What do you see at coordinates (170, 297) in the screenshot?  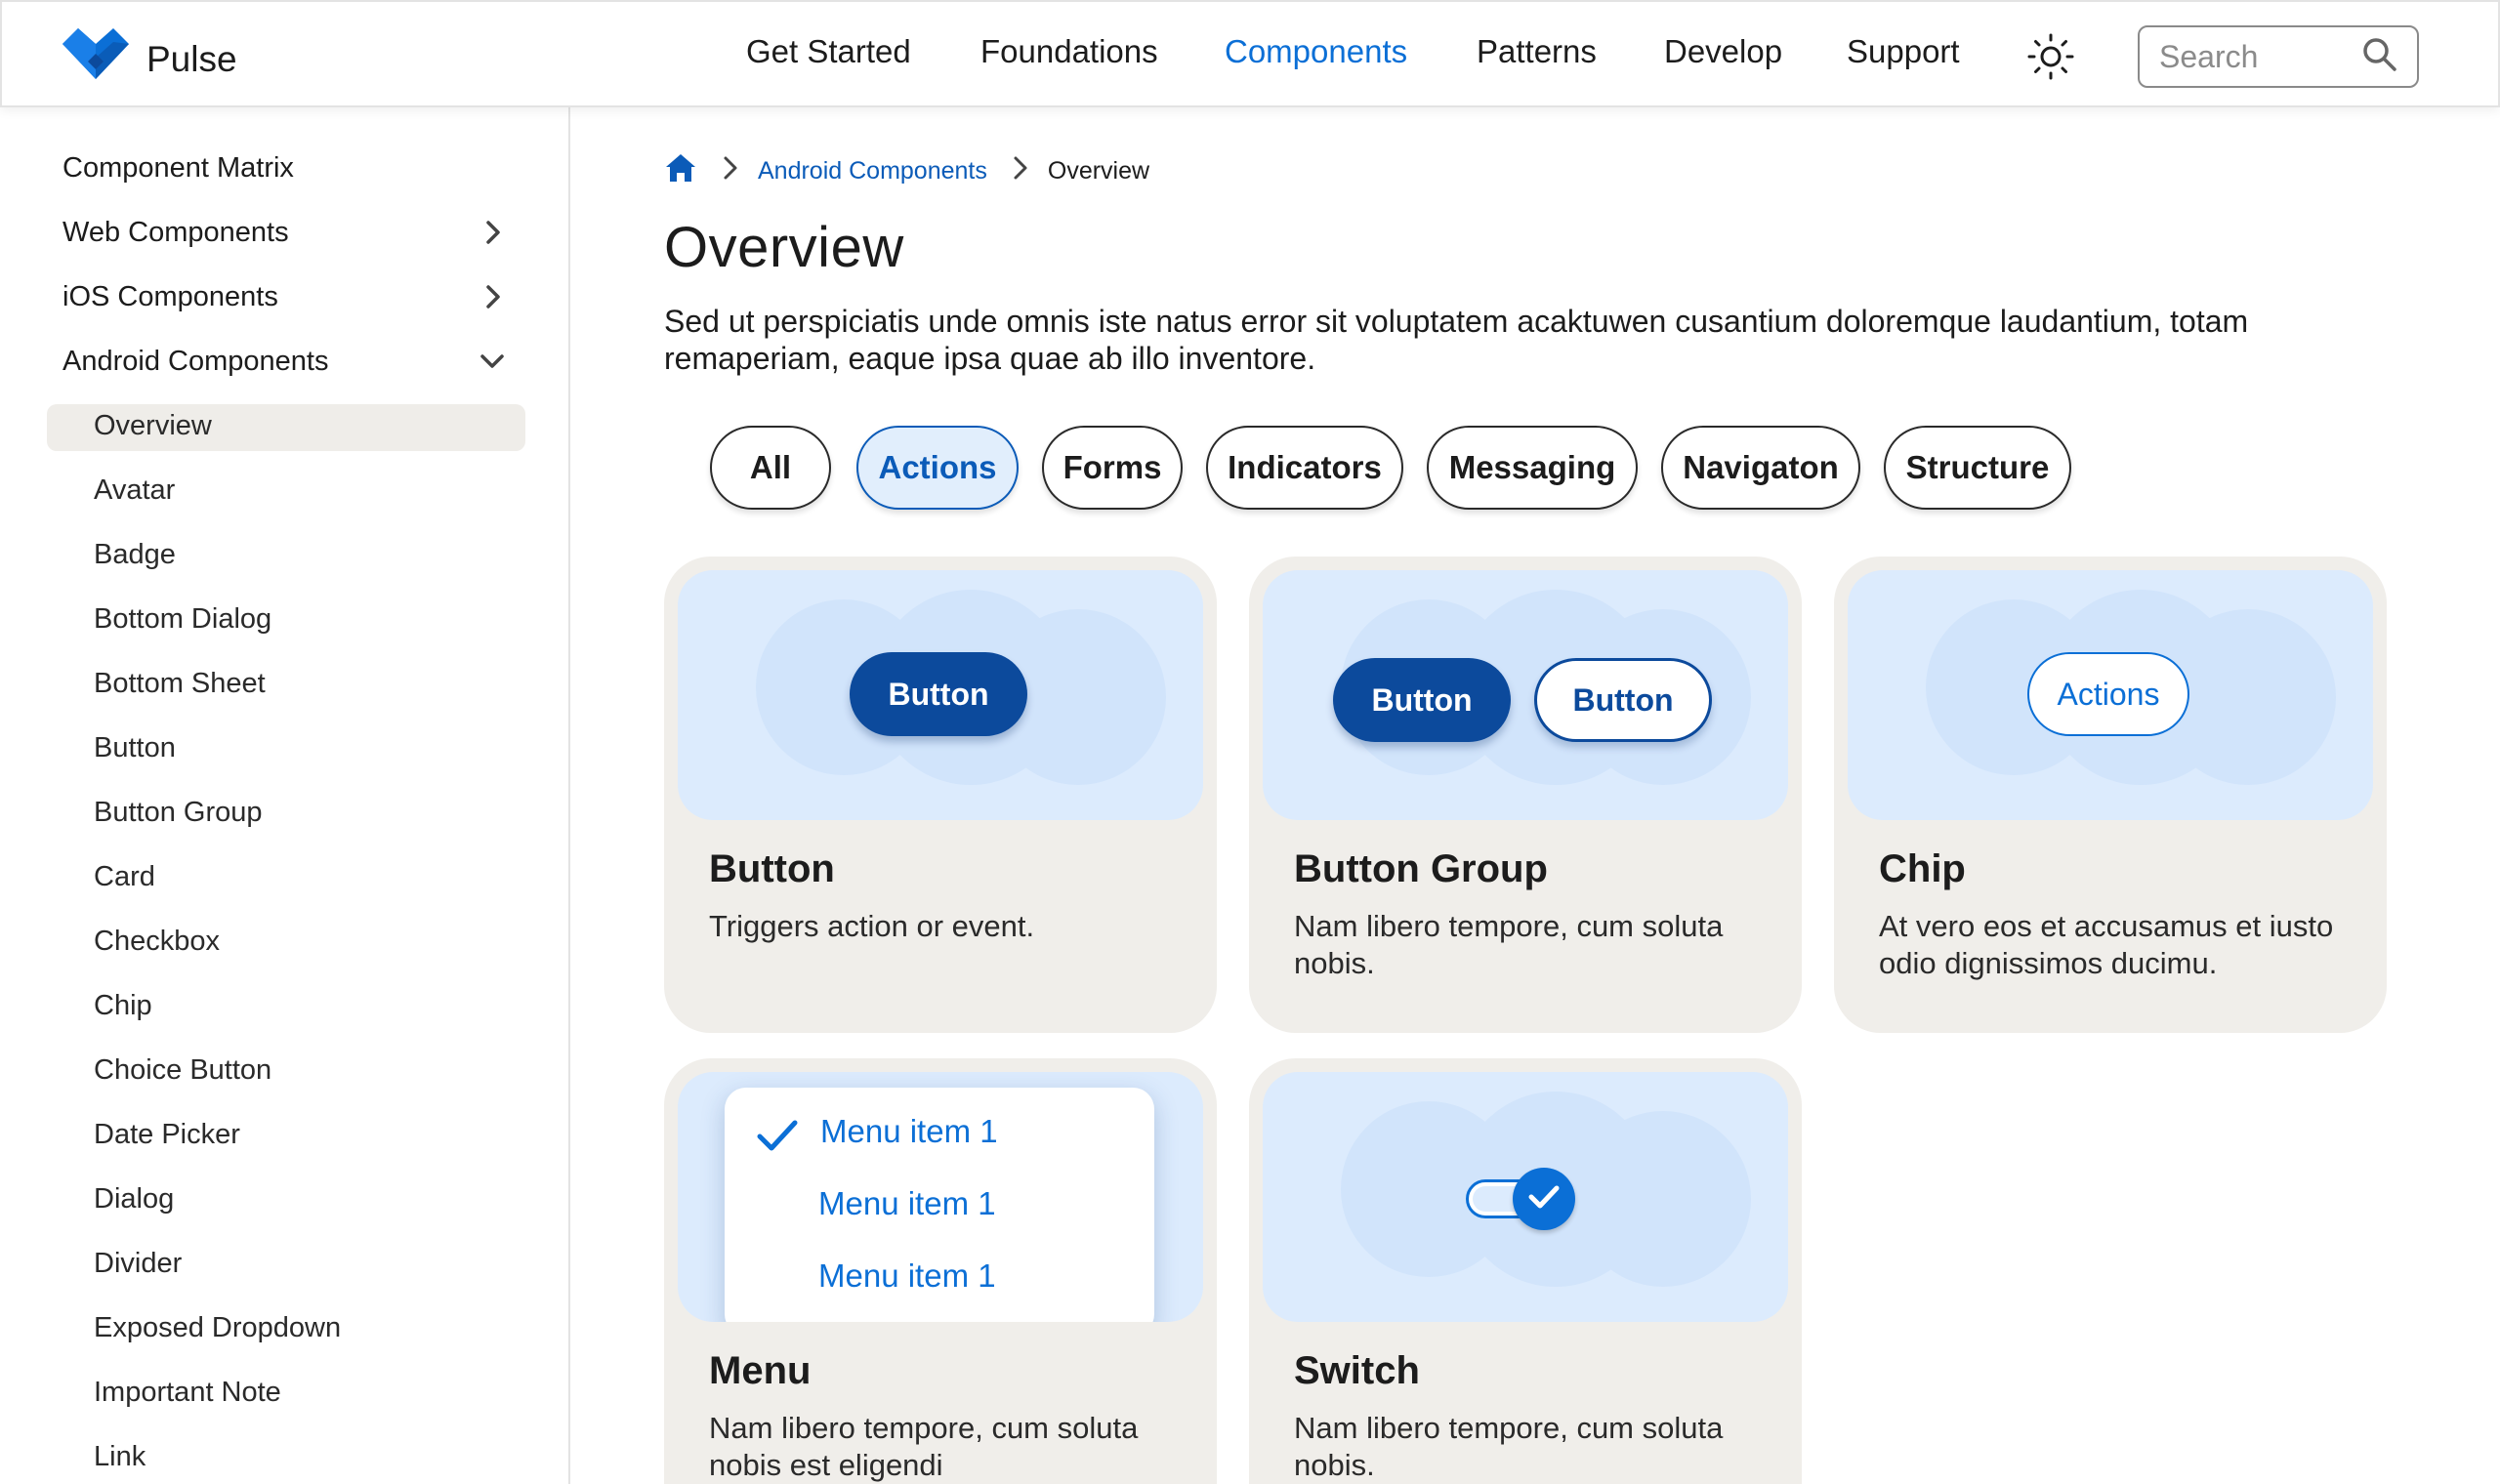 I see `sidebar-item-ios-components: iOS Components` at bounding box center [170, 297].